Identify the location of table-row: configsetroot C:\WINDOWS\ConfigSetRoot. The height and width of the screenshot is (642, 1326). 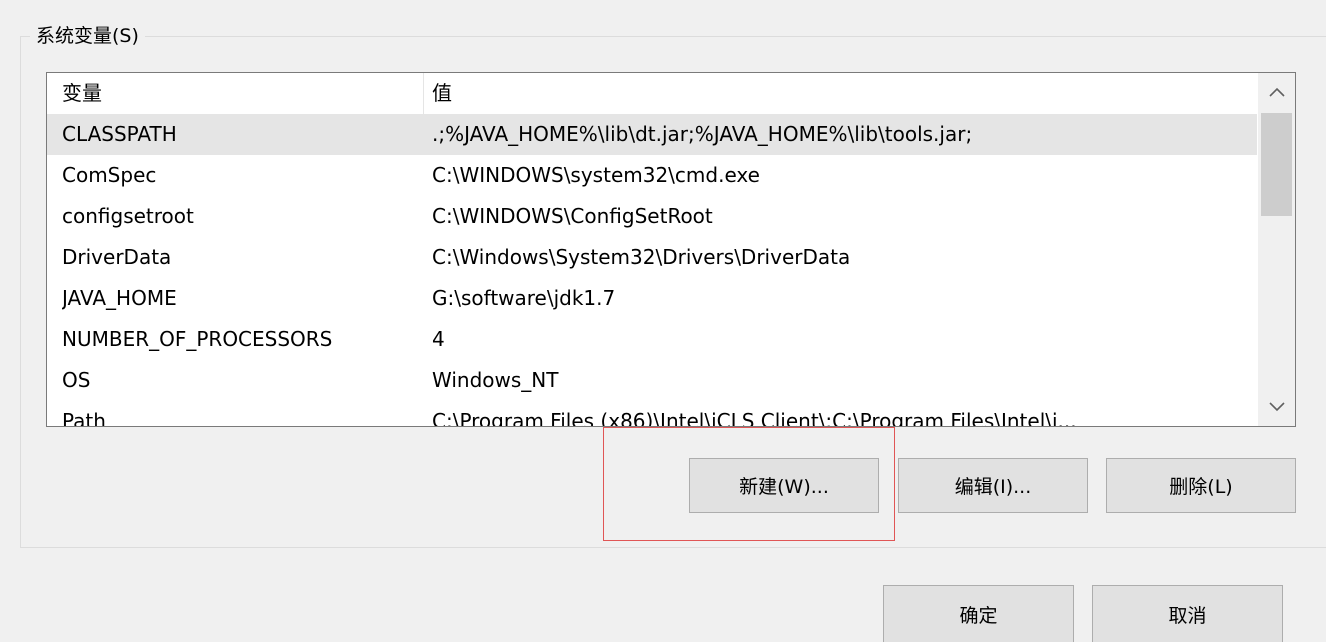
(652, 216).